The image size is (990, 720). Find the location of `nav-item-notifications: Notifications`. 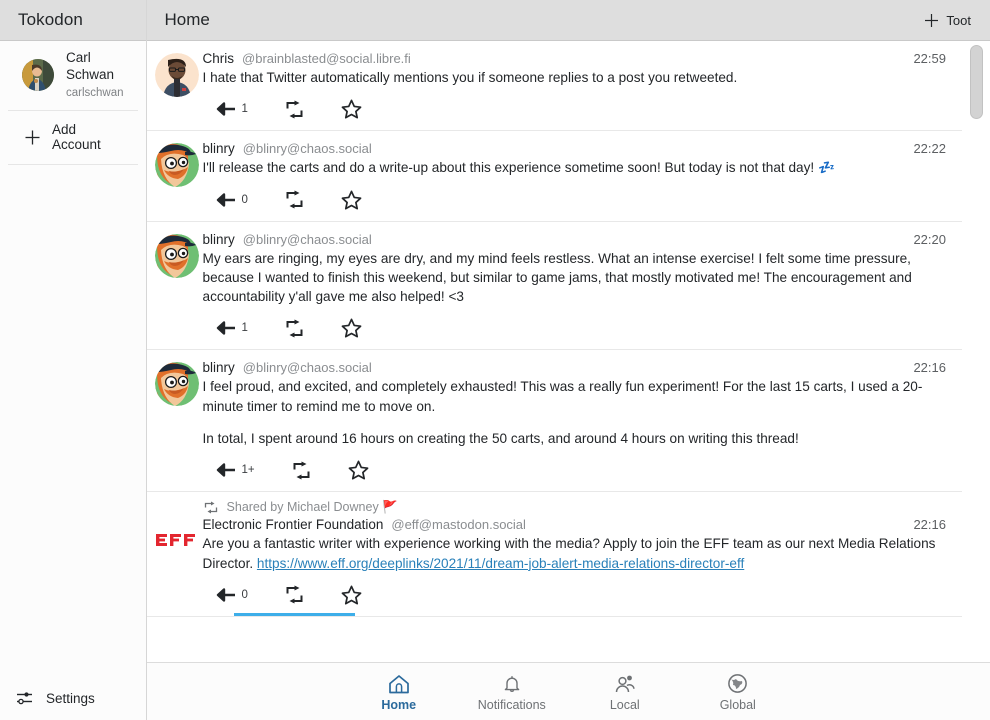

nav-item-notifications: Notifications is located at coordinates (511, 692).